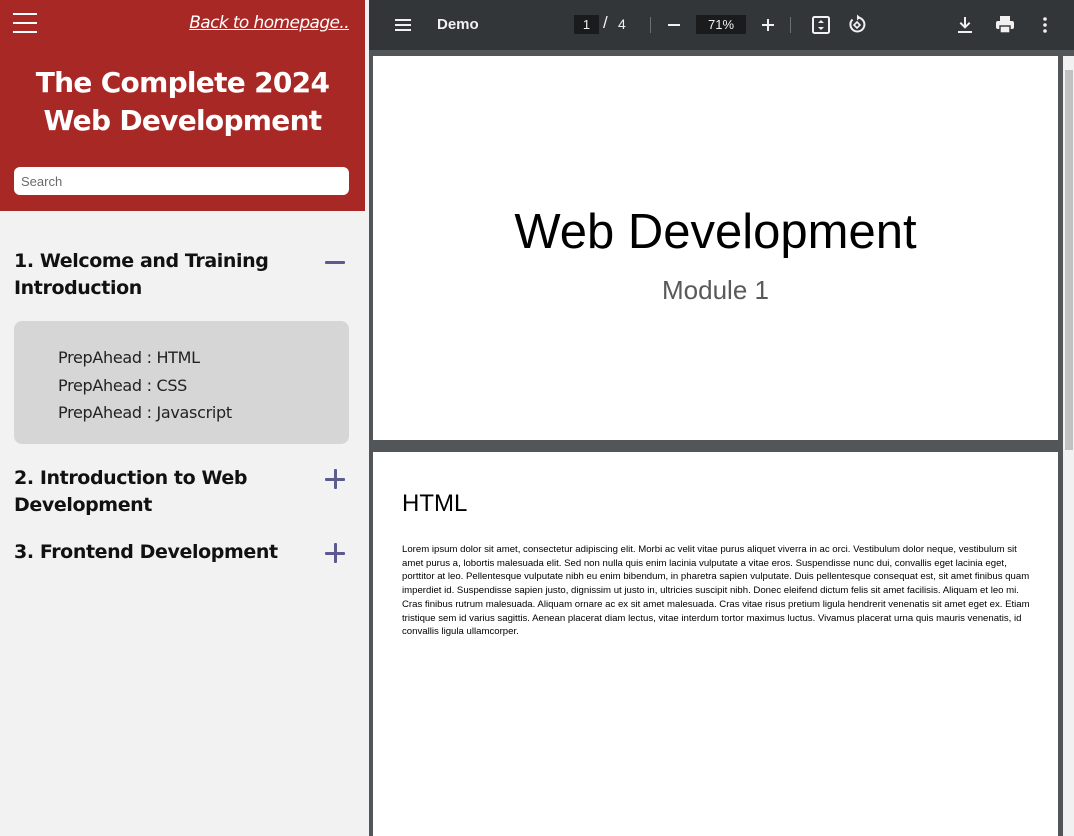 This screenshot has width=1074, height=836. What do you see at coordinates (269, 23) in the screenshot?
I see `back-to-homepage-link: Back to homepage..` at bounding box center [269, 23].